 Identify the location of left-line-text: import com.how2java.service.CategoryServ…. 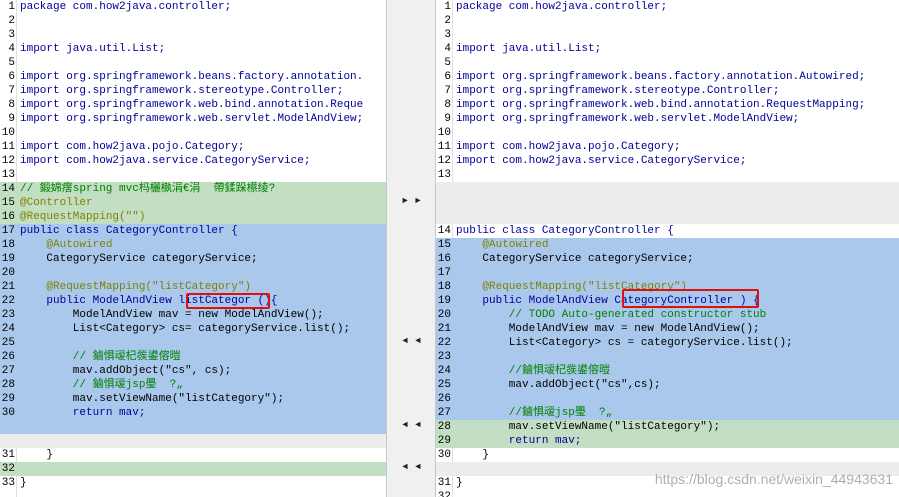
(165, 161).